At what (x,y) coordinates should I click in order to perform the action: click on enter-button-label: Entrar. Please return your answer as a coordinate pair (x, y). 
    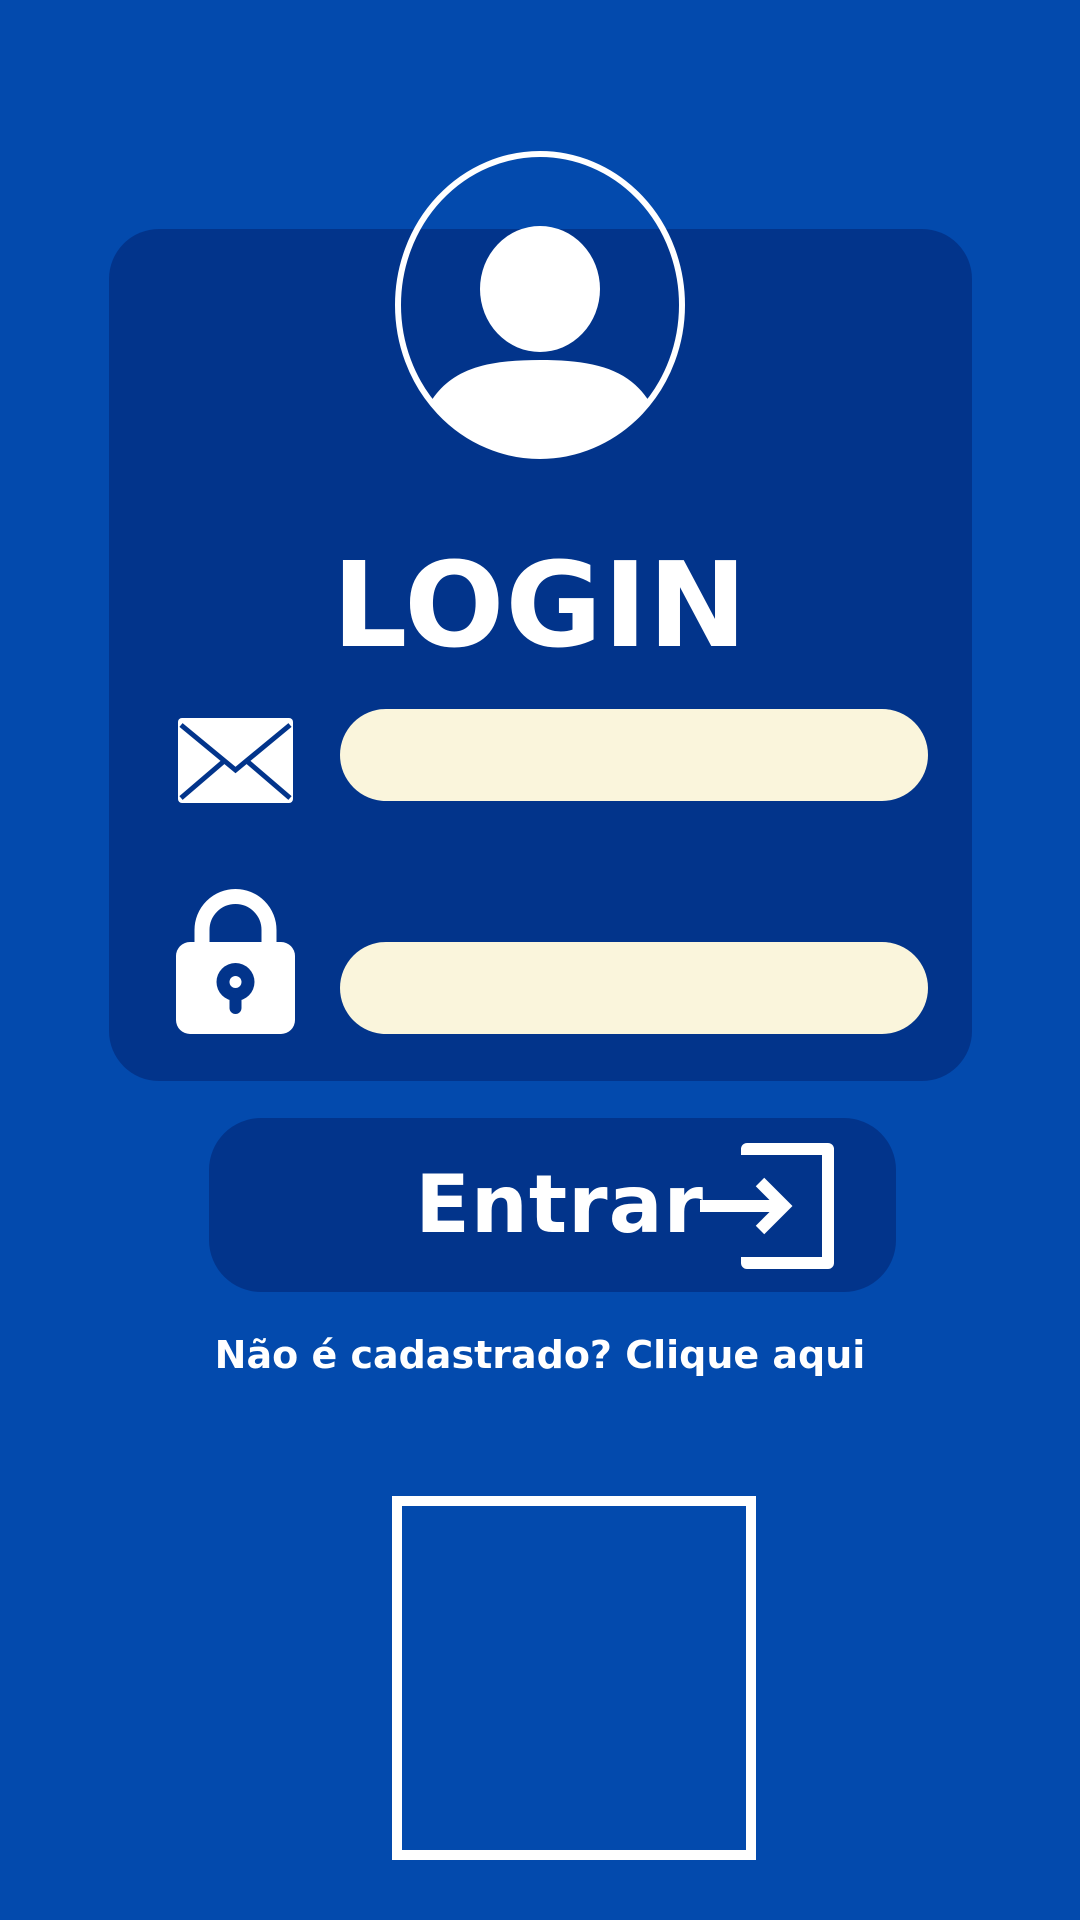
    Looking at the image, I should click on (559, 1204).